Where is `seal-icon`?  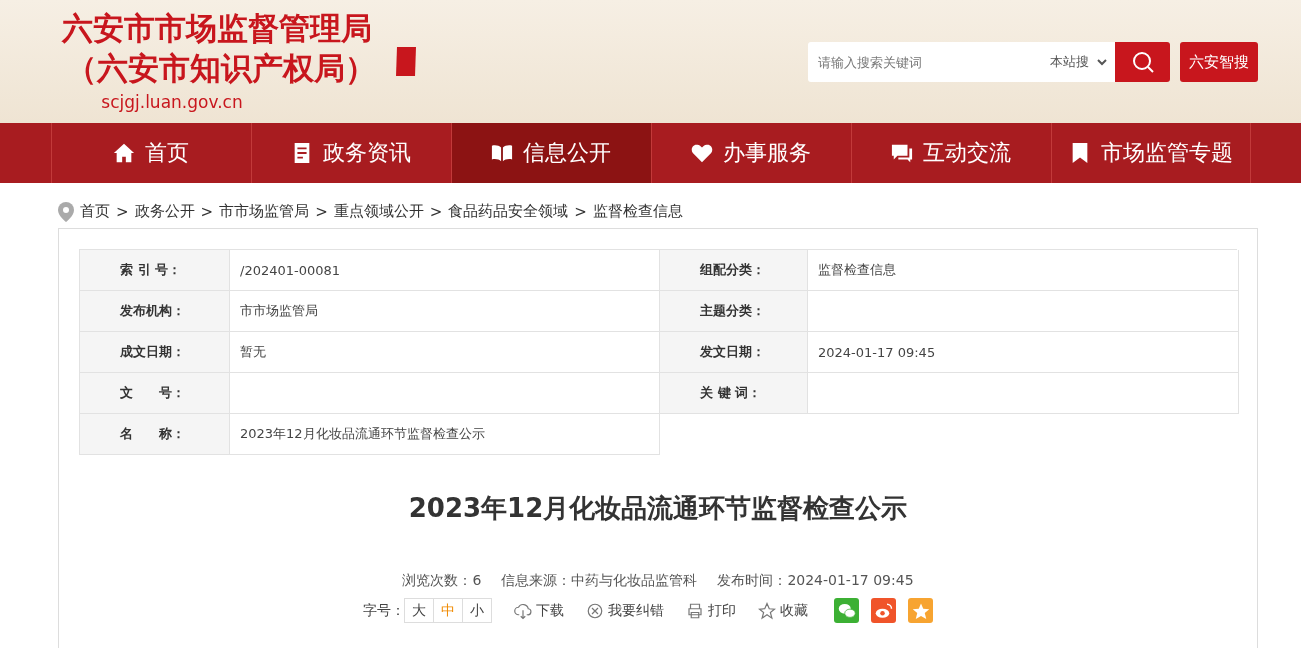
seal-icon is located at coordinates (406, 62).